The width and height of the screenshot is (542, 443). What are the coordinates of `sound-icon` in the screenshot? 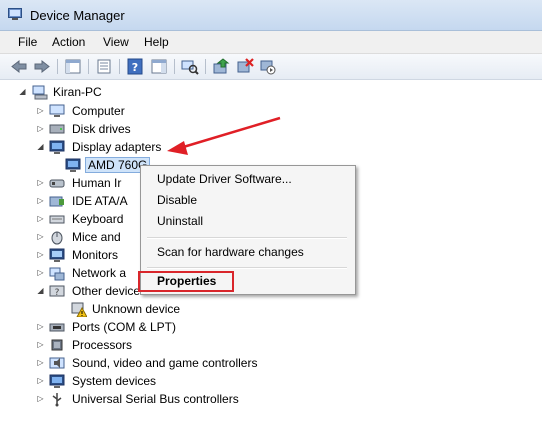 It's located at (57, 363).